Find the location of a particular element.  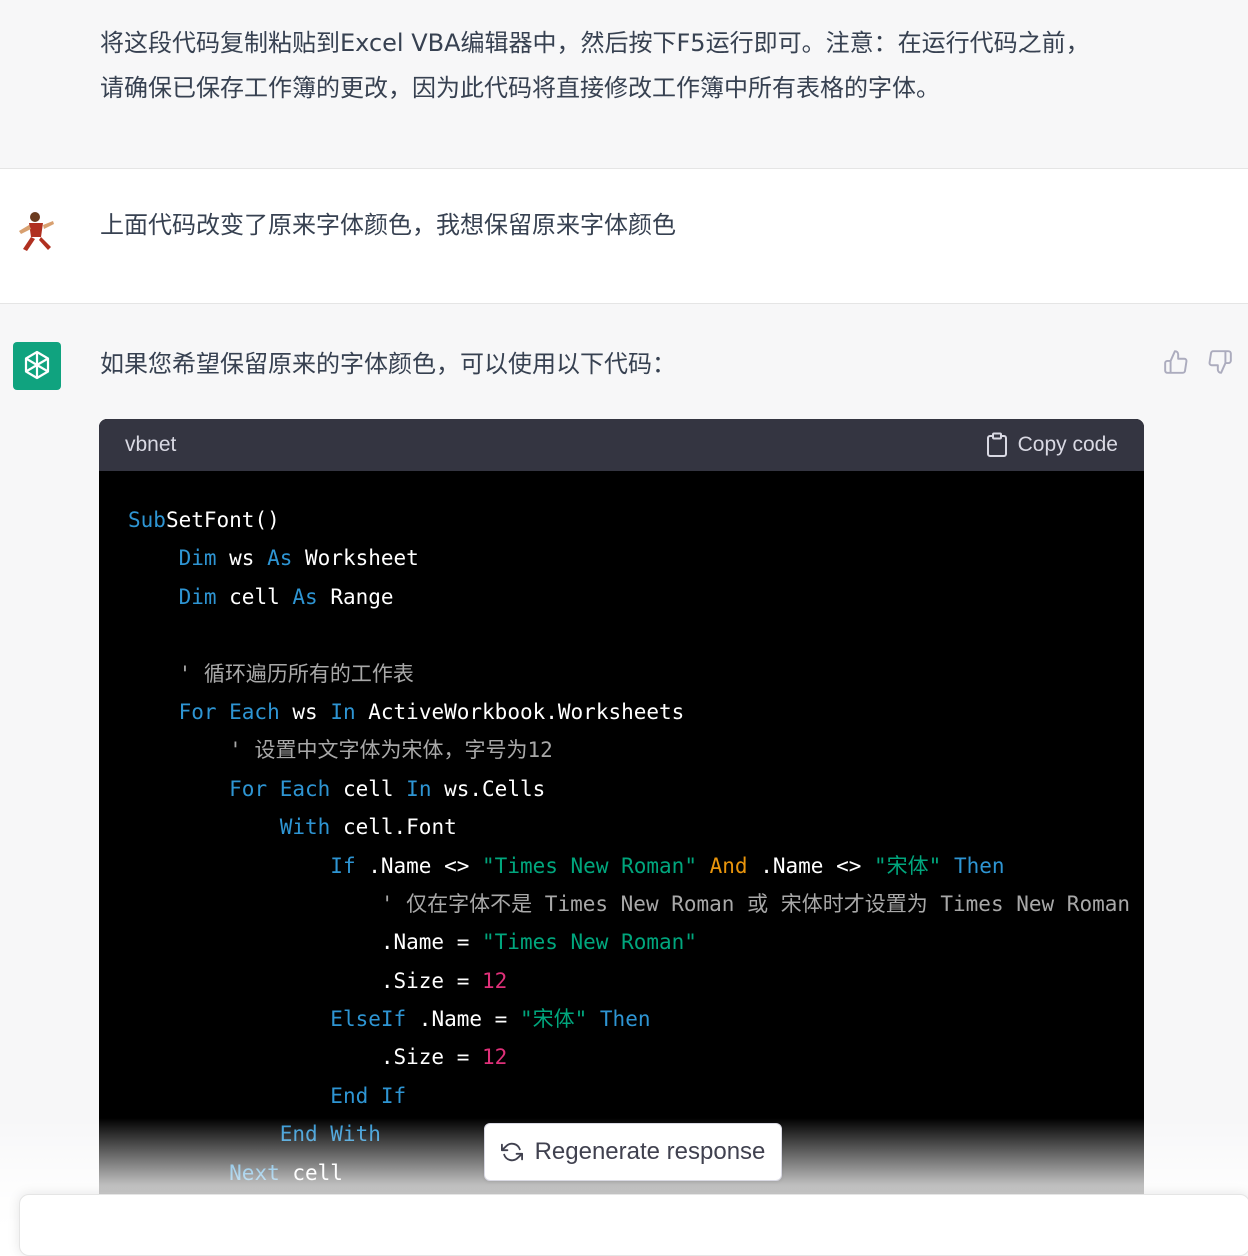

code-line: ElseIf .Name = "宋体" Then is located at coordinates (636, 1019).